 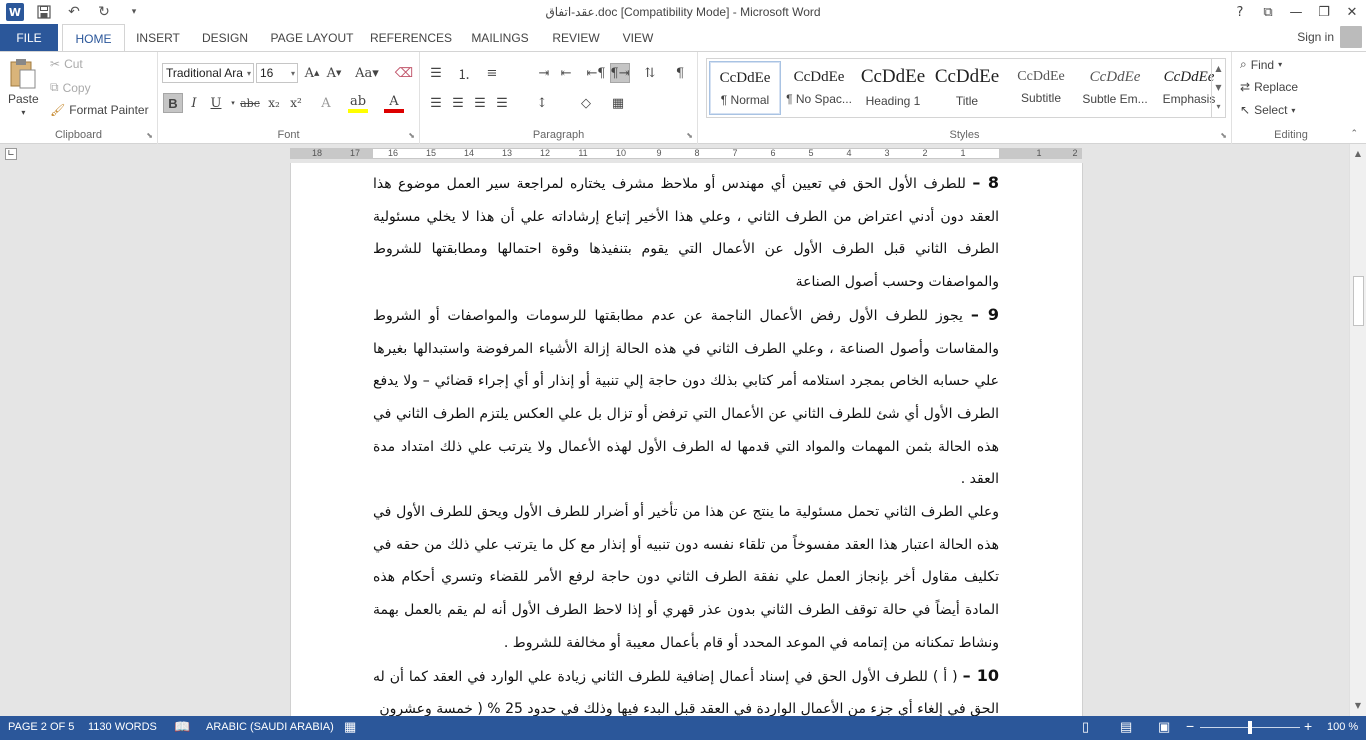 I want to click on align-center-icon: ☰, so click(x=458, y=103).